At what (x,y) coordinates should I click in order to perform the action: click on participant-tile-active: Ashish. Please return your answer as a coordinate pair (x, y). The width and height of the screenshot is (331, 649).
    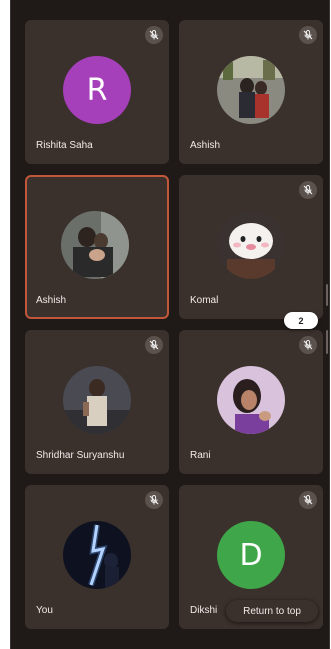
    Looking at the image, I should click on (97, 247).